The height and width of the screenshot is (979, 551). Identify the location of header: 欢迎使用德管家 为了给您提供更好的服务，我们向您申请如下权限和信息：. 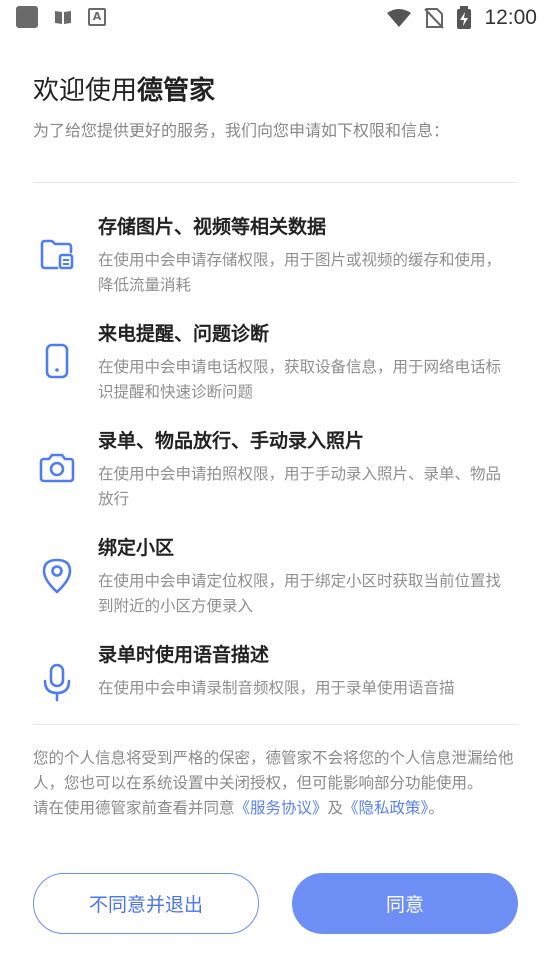
(278, 107).